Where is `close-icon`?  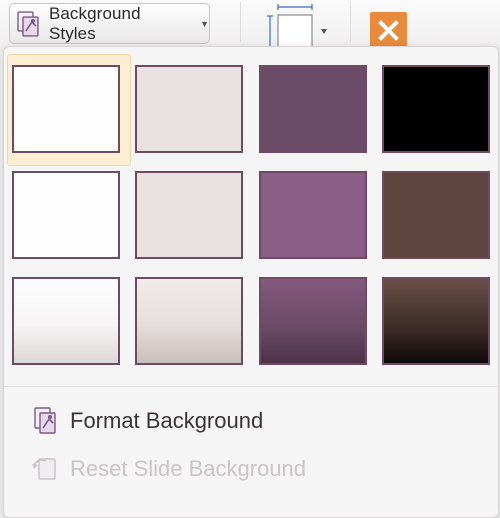
close-icon is located at coordinates (388, 30).